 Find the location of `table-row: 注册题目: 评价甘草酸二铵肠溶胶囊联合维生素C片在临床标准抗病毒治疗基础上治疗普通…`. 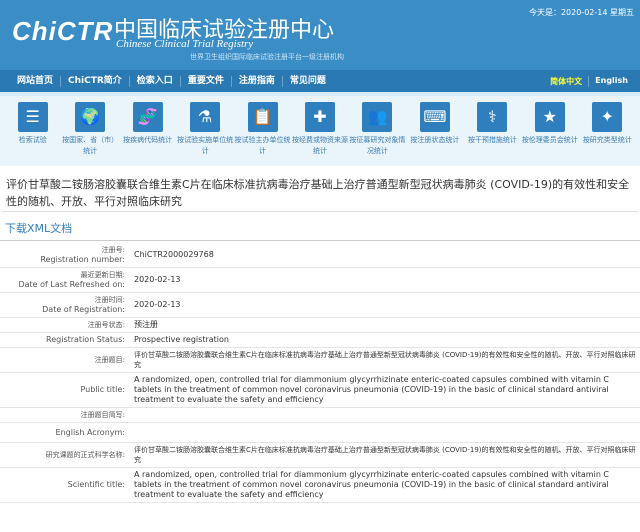

table-row: 注册题目: 评价甘草酸二铵肠溶胶囊联合维生素C片在临床标准抗病毒治疗基础上治疗普通… is located at coordinates (320, 360).